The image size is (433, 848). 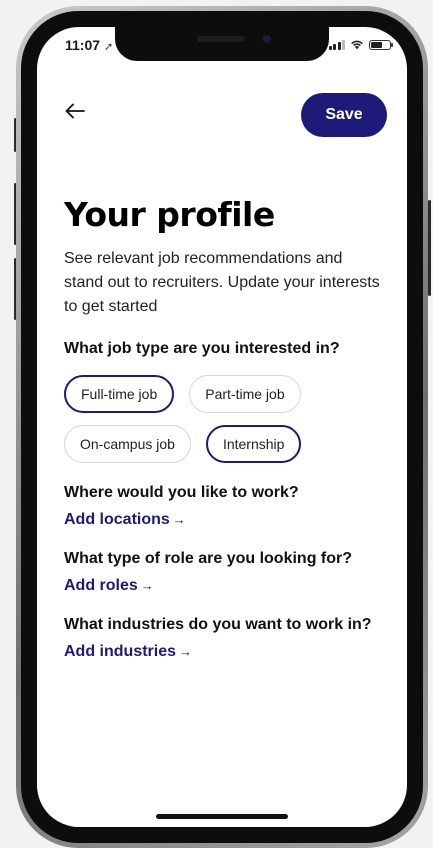 I want to click on chip-internship: Internship, so click(x=253, y=444).